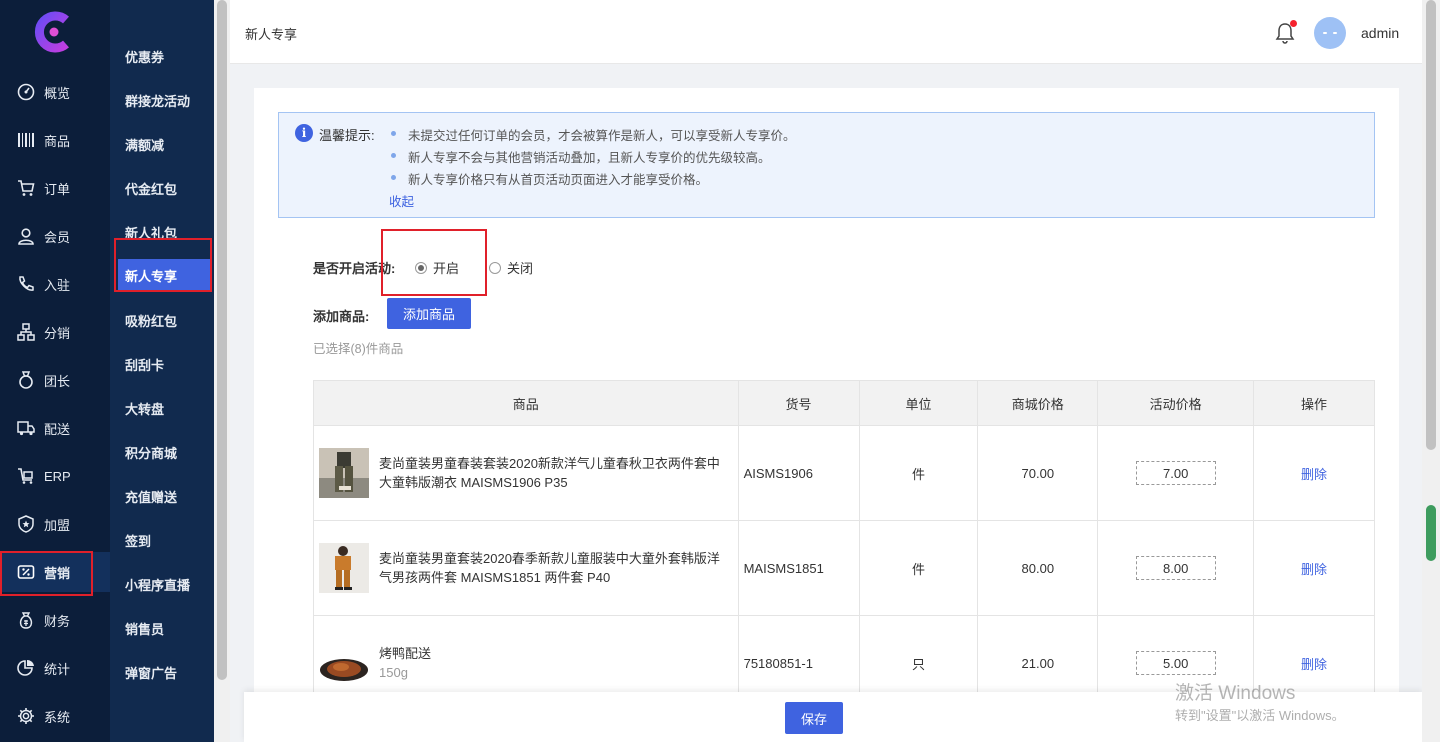  What do you see at coordinates (798, 473) in the screenshot?
I see `sku-cell: AISMS1906` at bounding box center [798, 473].